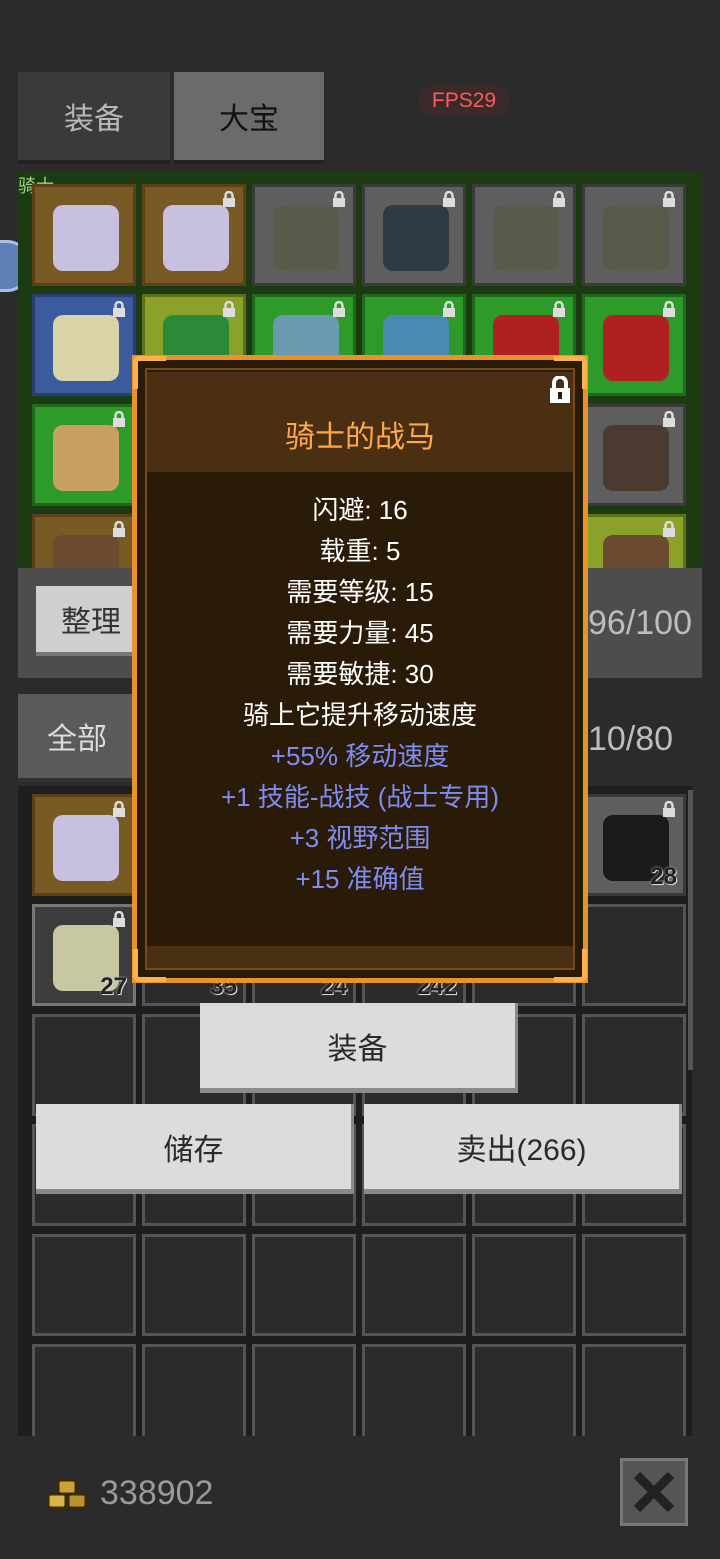 This screenshot has width=720, height=1559. I want to click on equip-button: 装备, so click(359, 1048).